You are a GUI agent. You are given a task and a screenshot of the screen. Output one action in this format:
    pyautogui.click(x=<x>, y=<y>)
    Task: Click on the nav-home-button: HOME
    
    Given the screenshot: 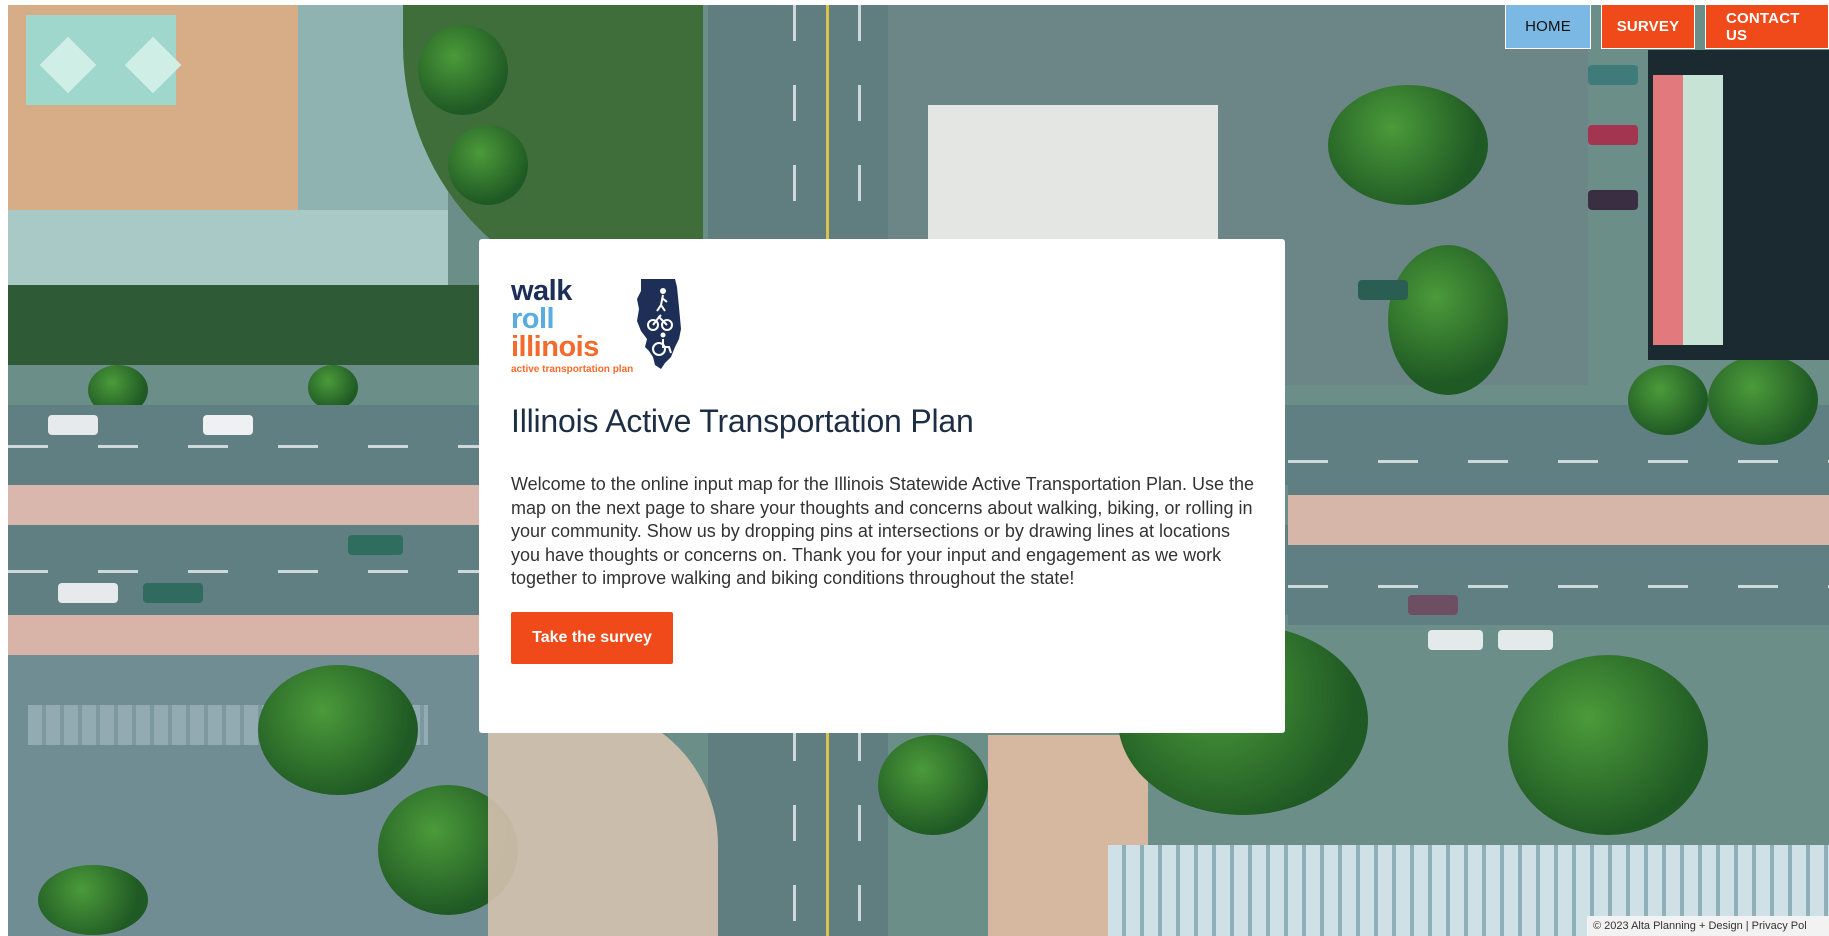 What is the action you would take?
    pyautogui.click(x=1548, y=27)
    